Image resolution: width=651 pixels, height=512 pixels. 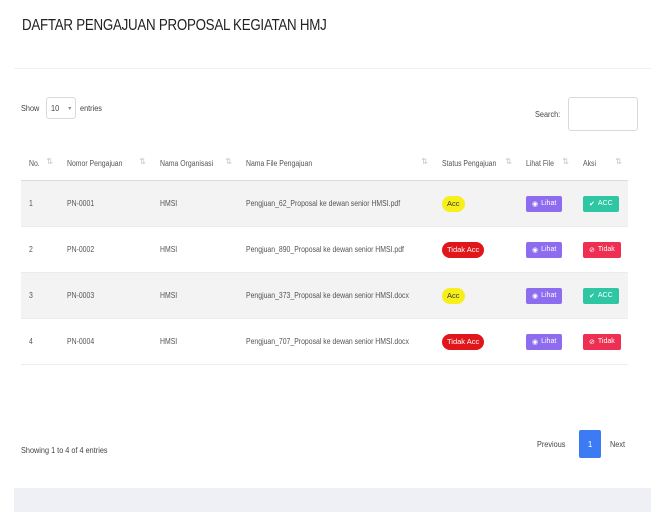 I want to click on pagination: Previous 1 Next, so click(x=582, y=444).